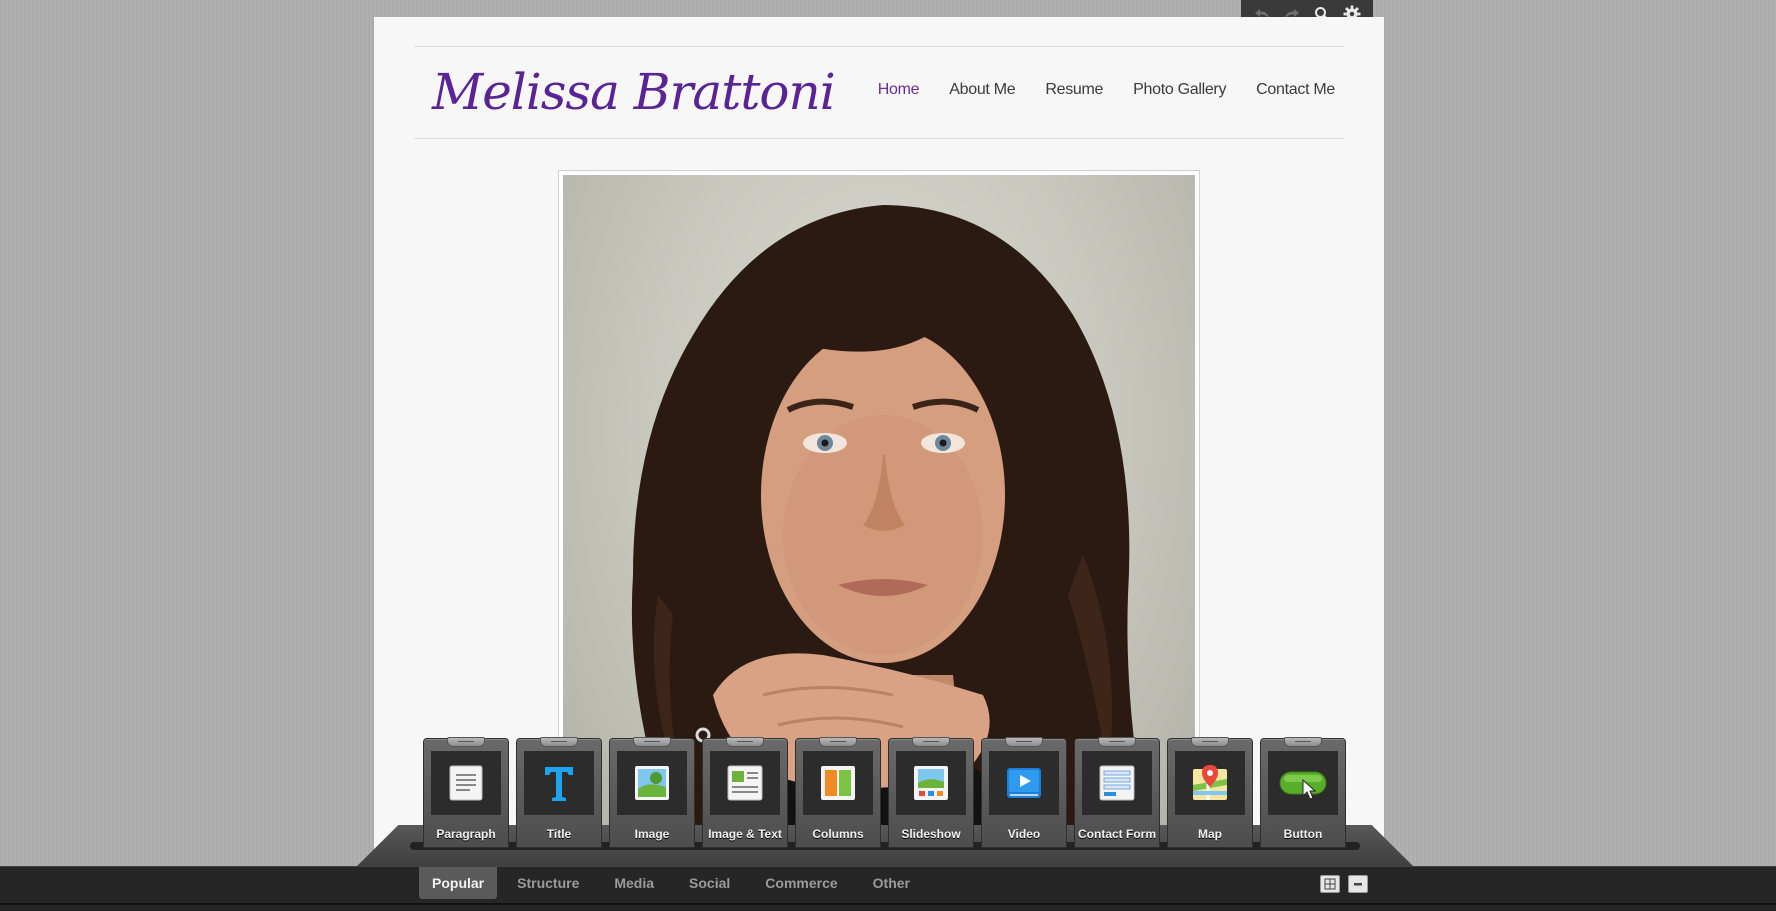  I want to click on widget-contact-form: Contact Form, so click(1117, 792).